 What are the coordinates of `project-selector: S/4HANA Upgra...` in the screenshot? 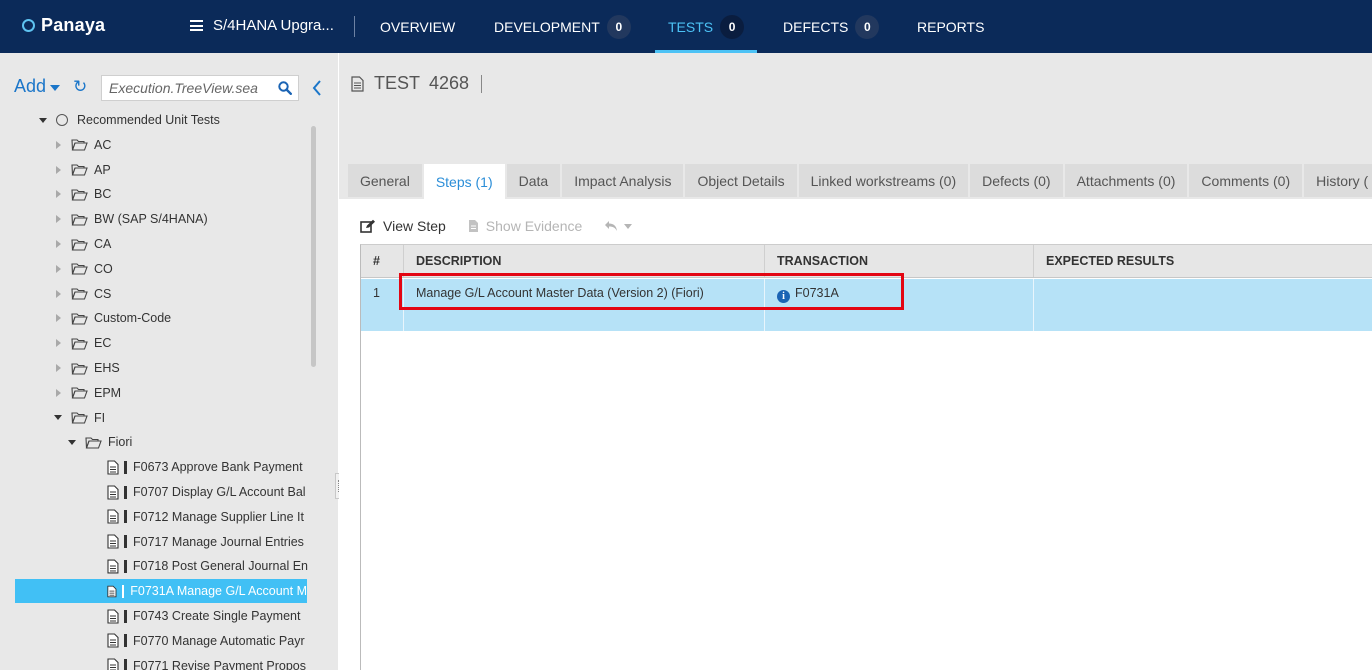 It's located at (262, 25).